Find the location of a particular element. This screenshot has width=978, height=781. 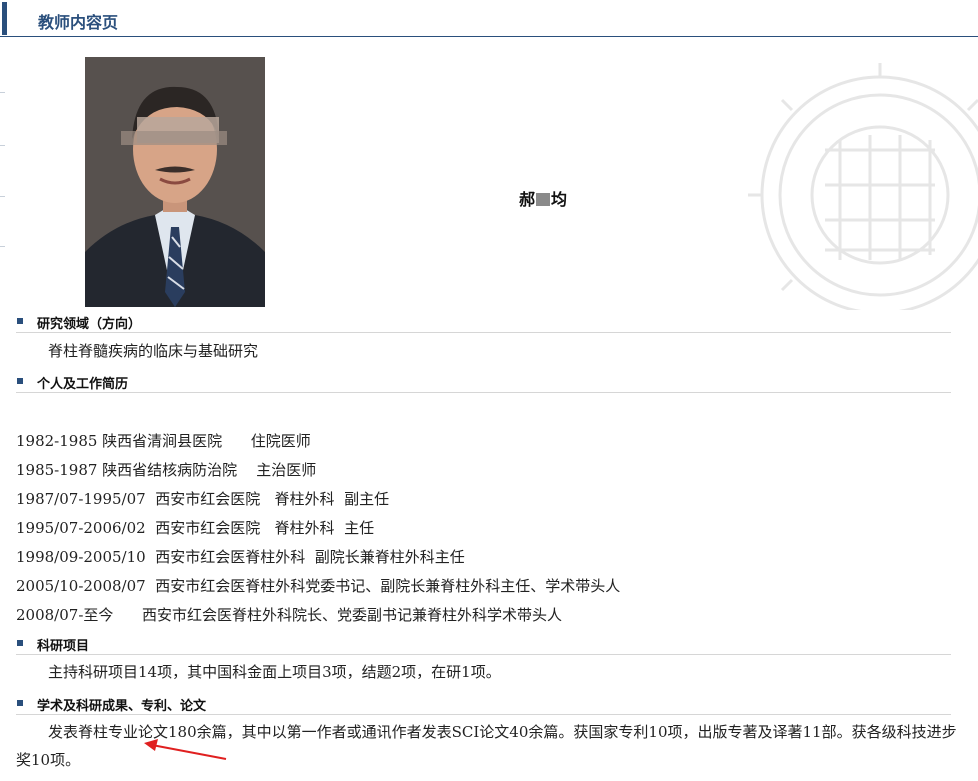

teacher-name-last: 均 is located at coordinates (559, 199).